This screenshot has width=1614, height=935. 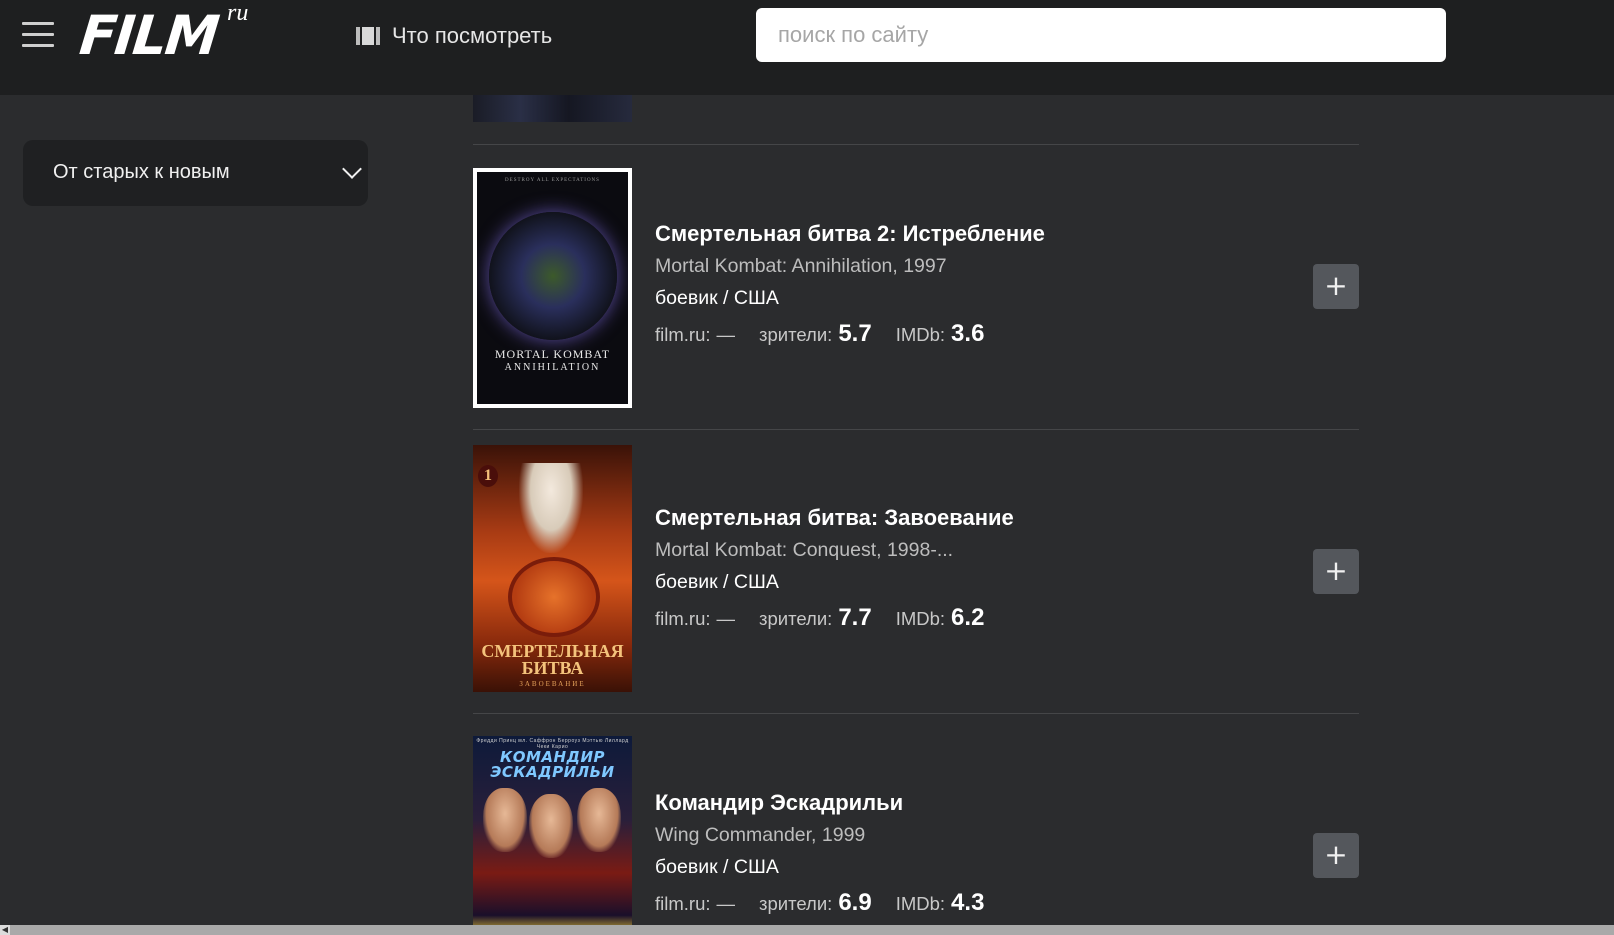 I want to click on sort-selected-label: От старых к новым, so click(x=141, y=172).